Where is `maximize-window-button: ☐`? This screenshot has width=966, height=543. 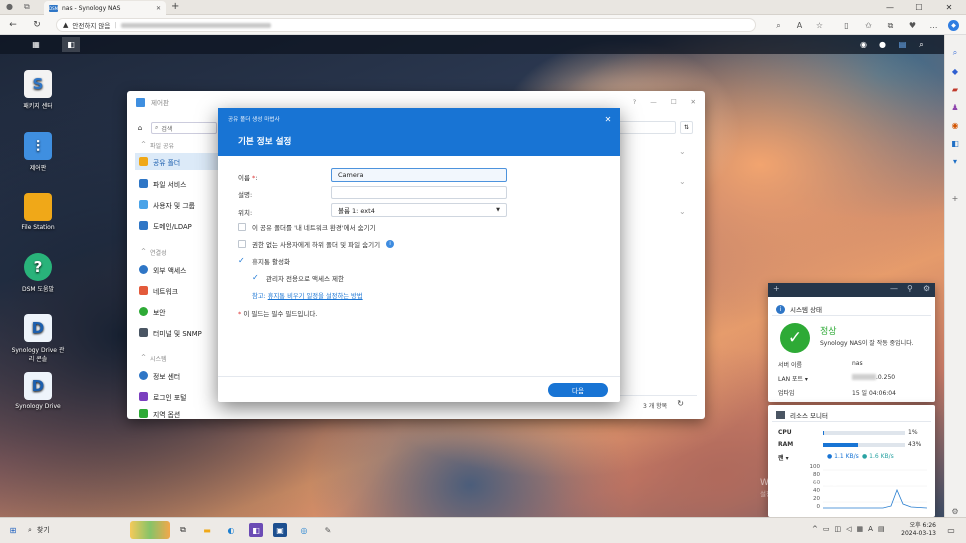
maximize-window-button: ☐ is located at coordinates (919, 7).